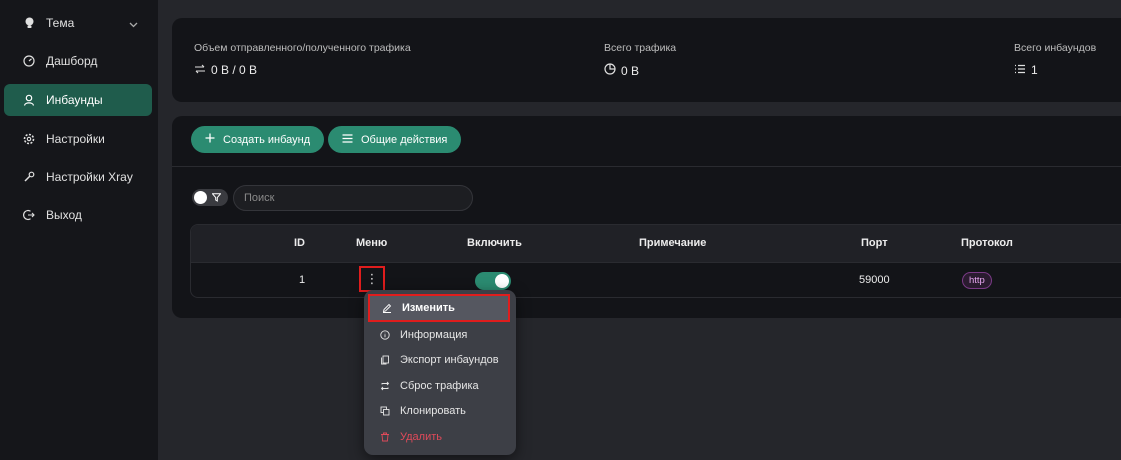 Image resolution: width=1121 pixels, height=460 pixels. I want to click on menu-item-export: Экспорт инбаундов, so click(440, 359).